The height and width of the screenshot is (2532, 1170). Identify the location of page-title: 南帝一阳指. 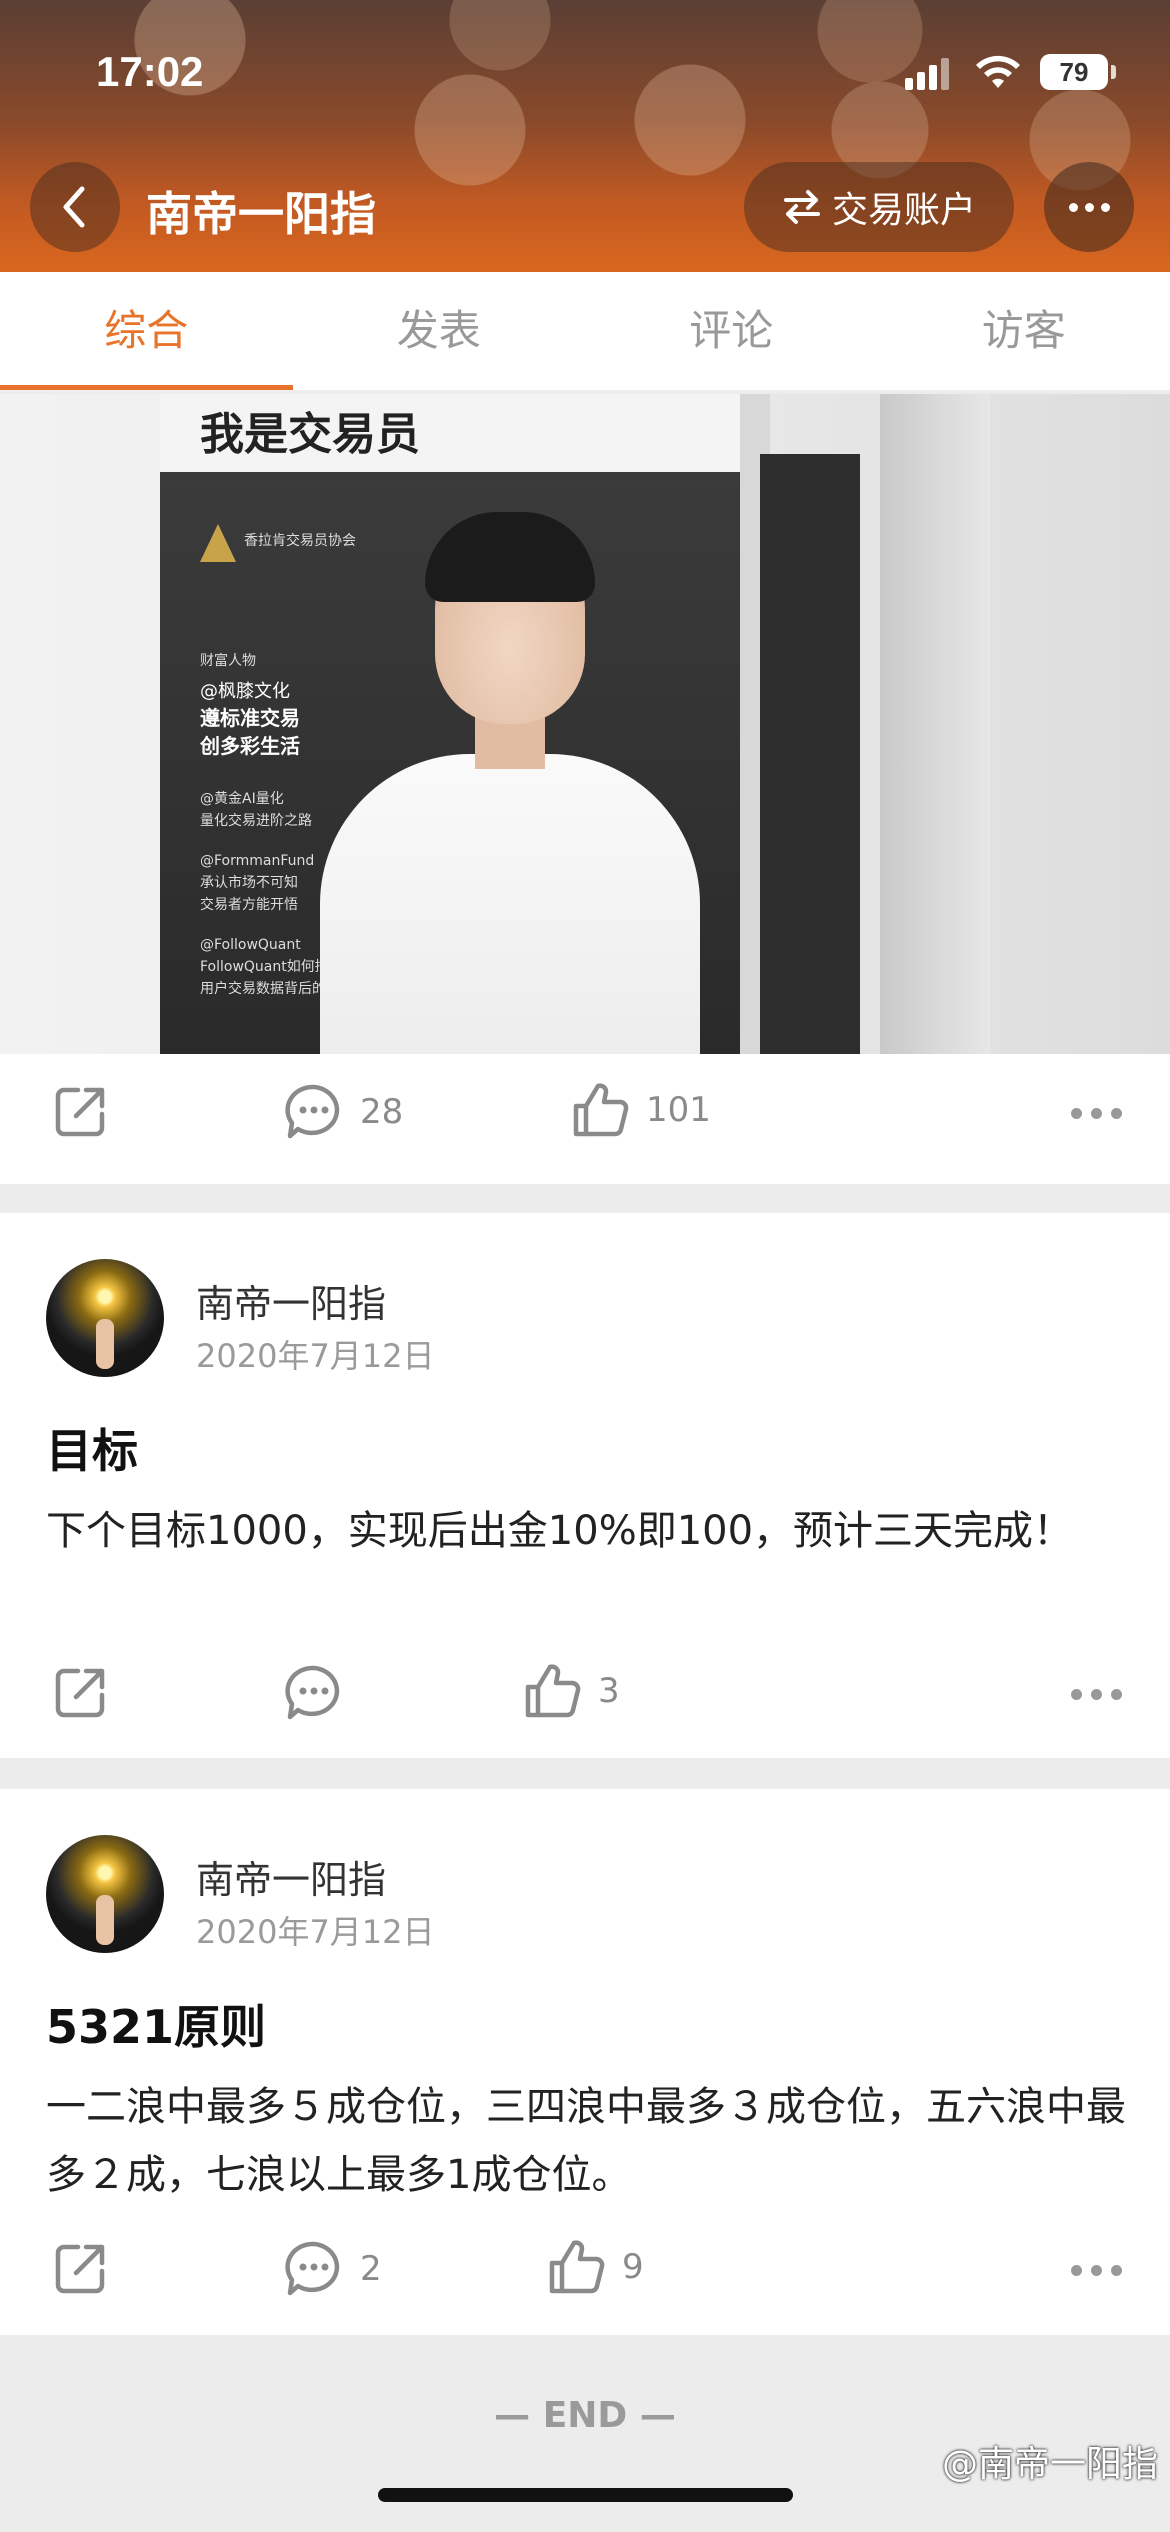
(261, 214).